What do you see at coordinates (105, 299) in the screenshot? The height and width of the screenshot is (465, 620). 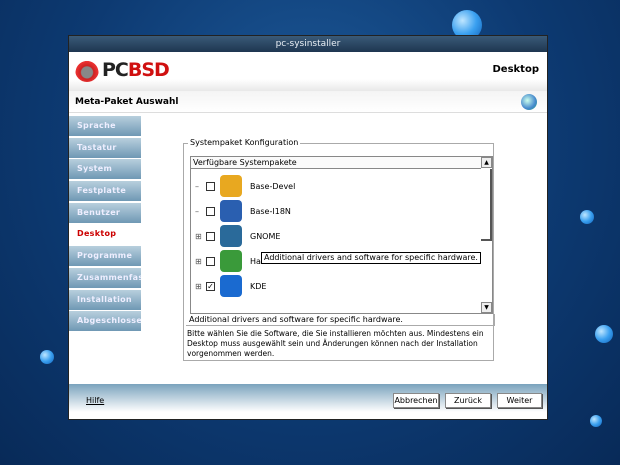 I see `sidebar-item-installation: Installation` at bounding box center [105, 299].